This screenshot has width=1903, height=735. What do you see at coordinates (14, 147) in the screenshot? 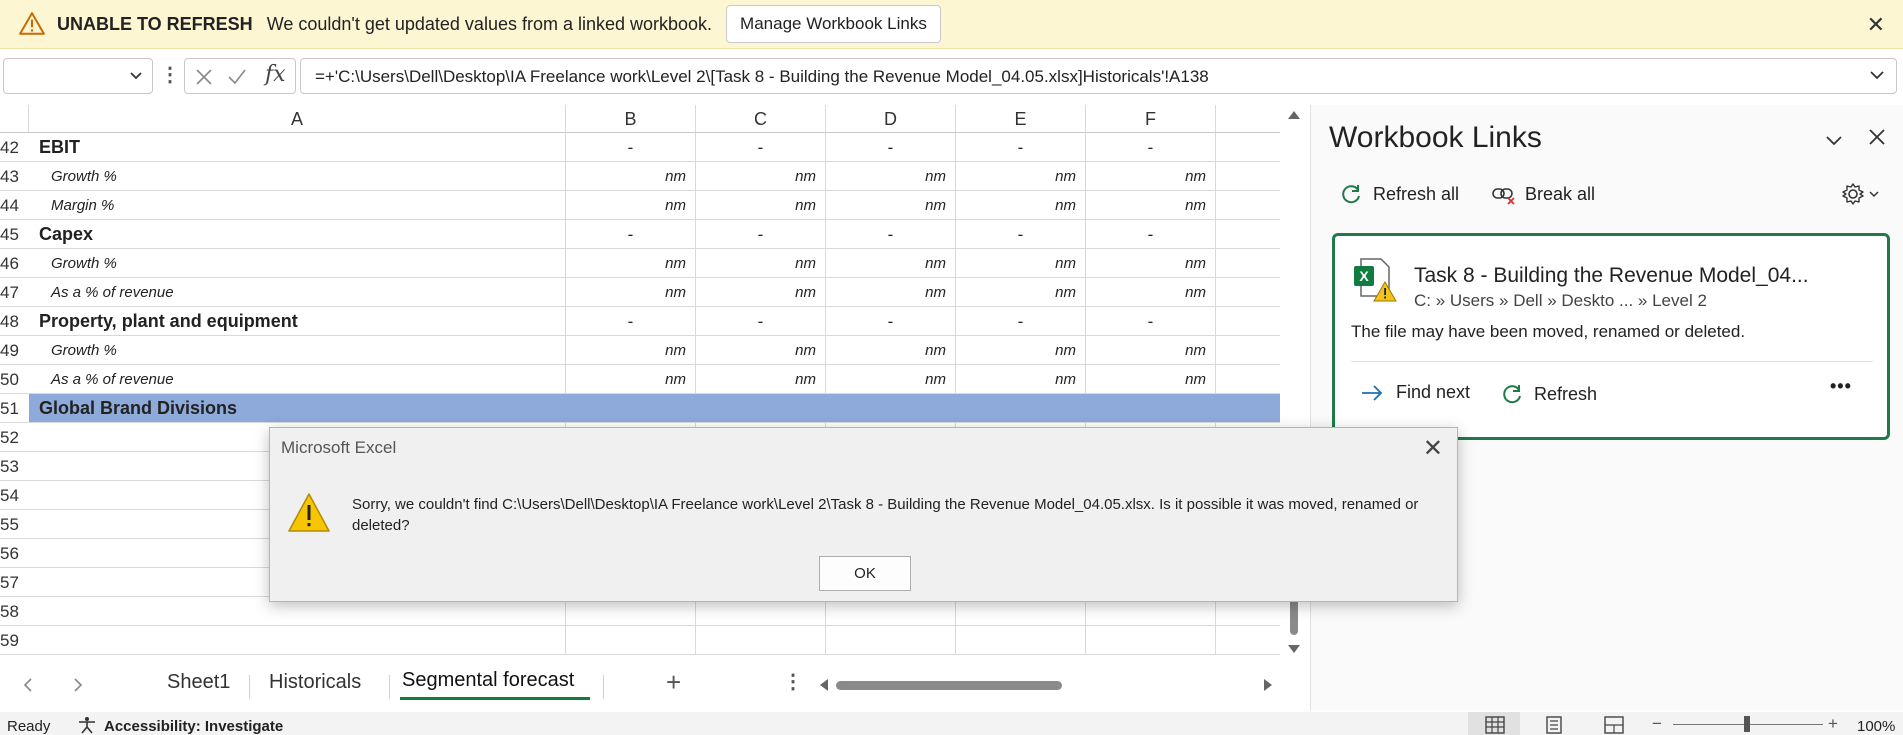
I see `row-header: 42` at bounding box center [14, 147].